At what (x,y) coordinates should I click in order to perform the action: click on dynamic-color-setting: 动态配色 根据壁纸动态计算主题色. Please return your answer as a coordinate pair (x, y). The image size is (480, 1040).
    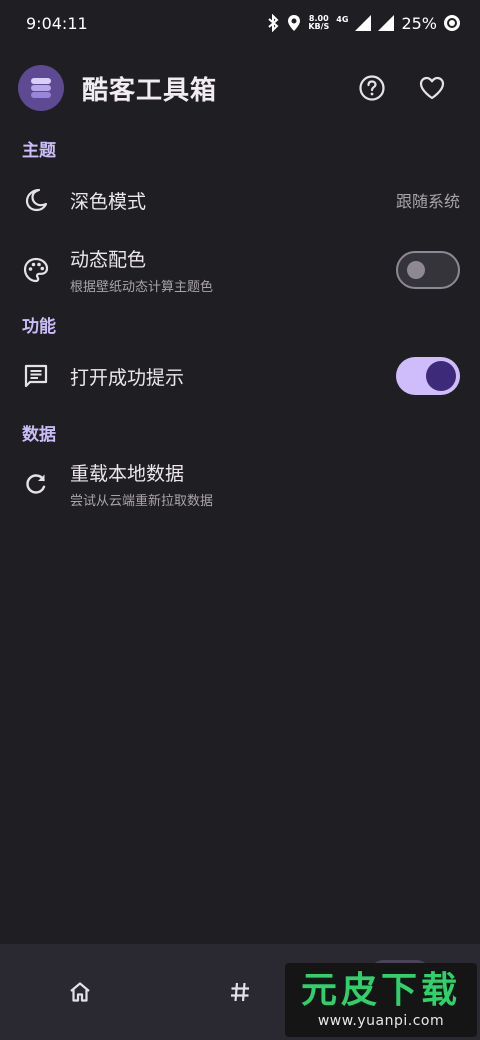
    Looking at the image, I should click on (240, 270).